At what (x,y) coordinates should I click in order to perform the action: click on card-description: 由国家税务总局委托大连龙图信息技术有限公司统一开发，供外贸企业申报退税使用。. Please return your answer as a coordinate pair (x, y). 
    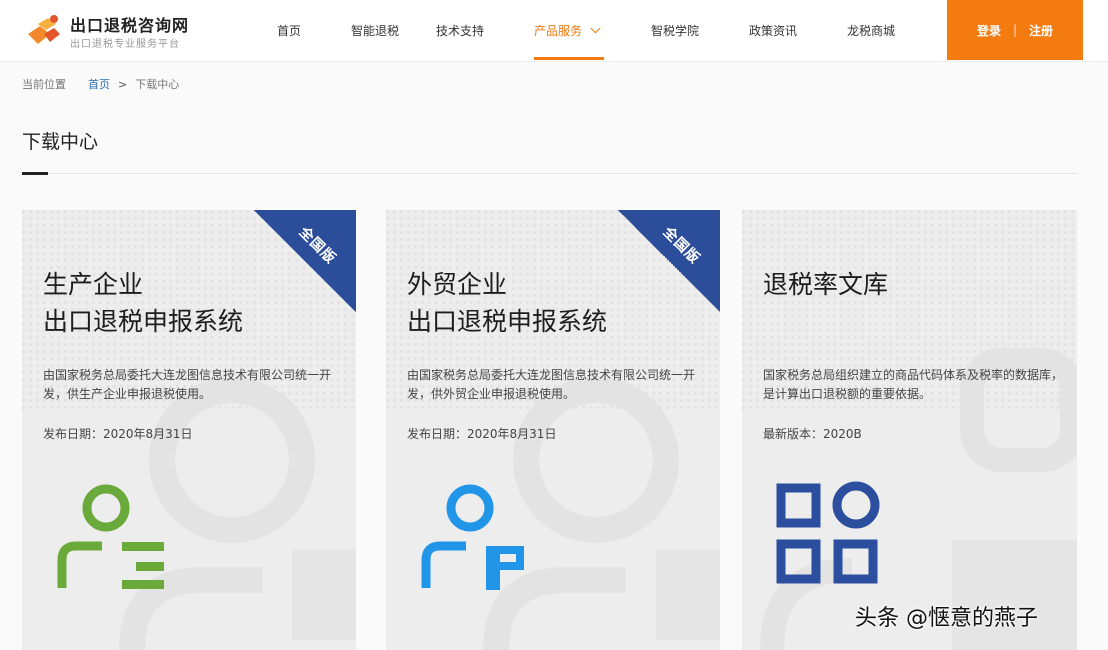
    Looking at the image, I should click on (551, 384).